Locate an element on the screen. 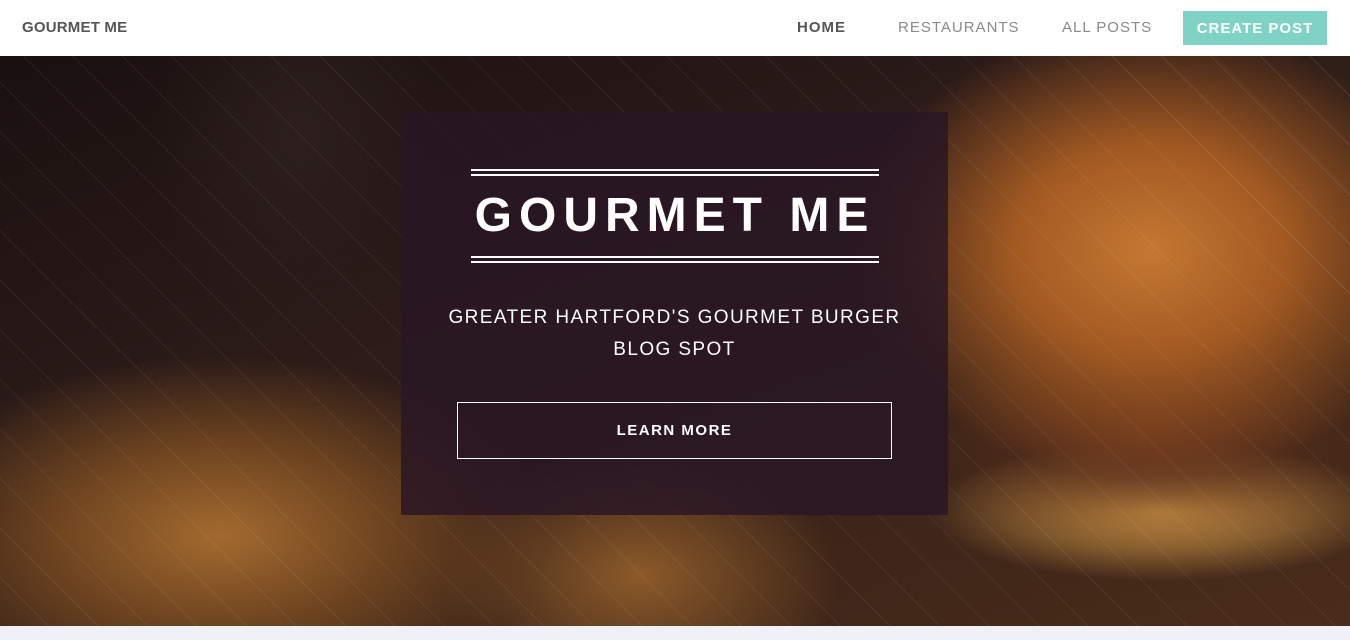  nav-link-restaurants: RESTAURANTS is located at coordinates (959, 27).